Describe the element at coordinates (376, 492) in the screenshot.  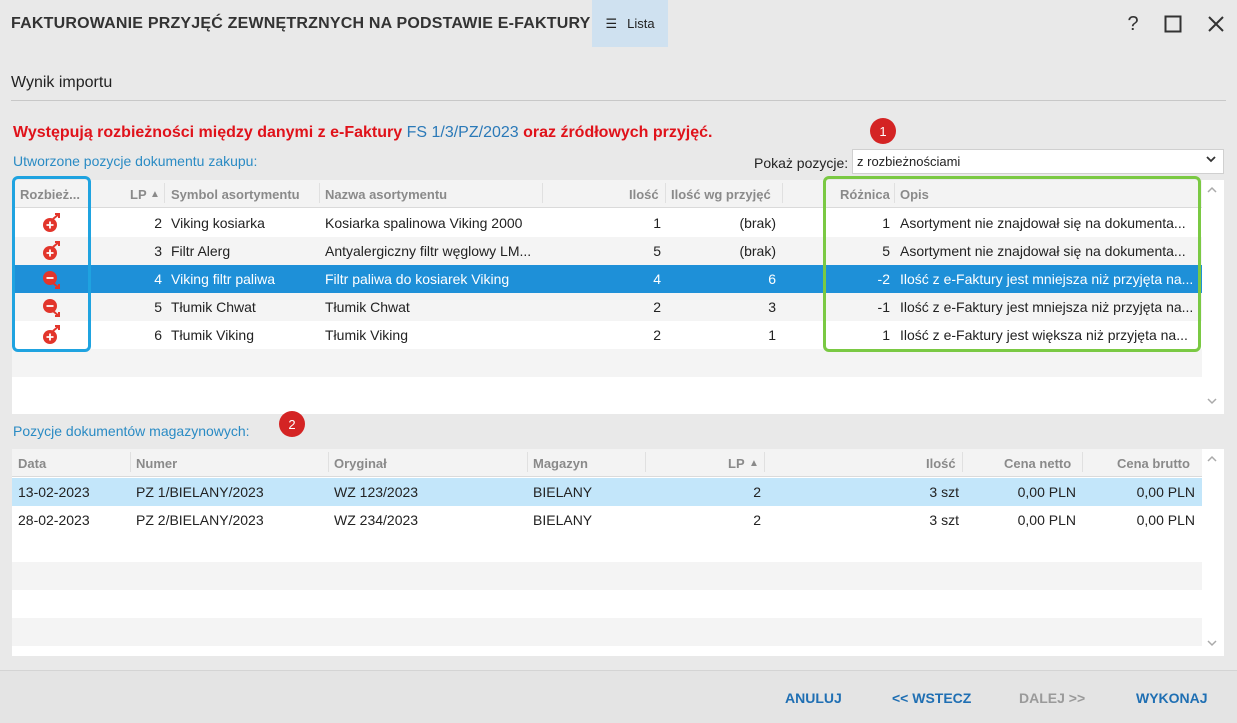
I see `cell-original: WZ 123/2023` at that location.